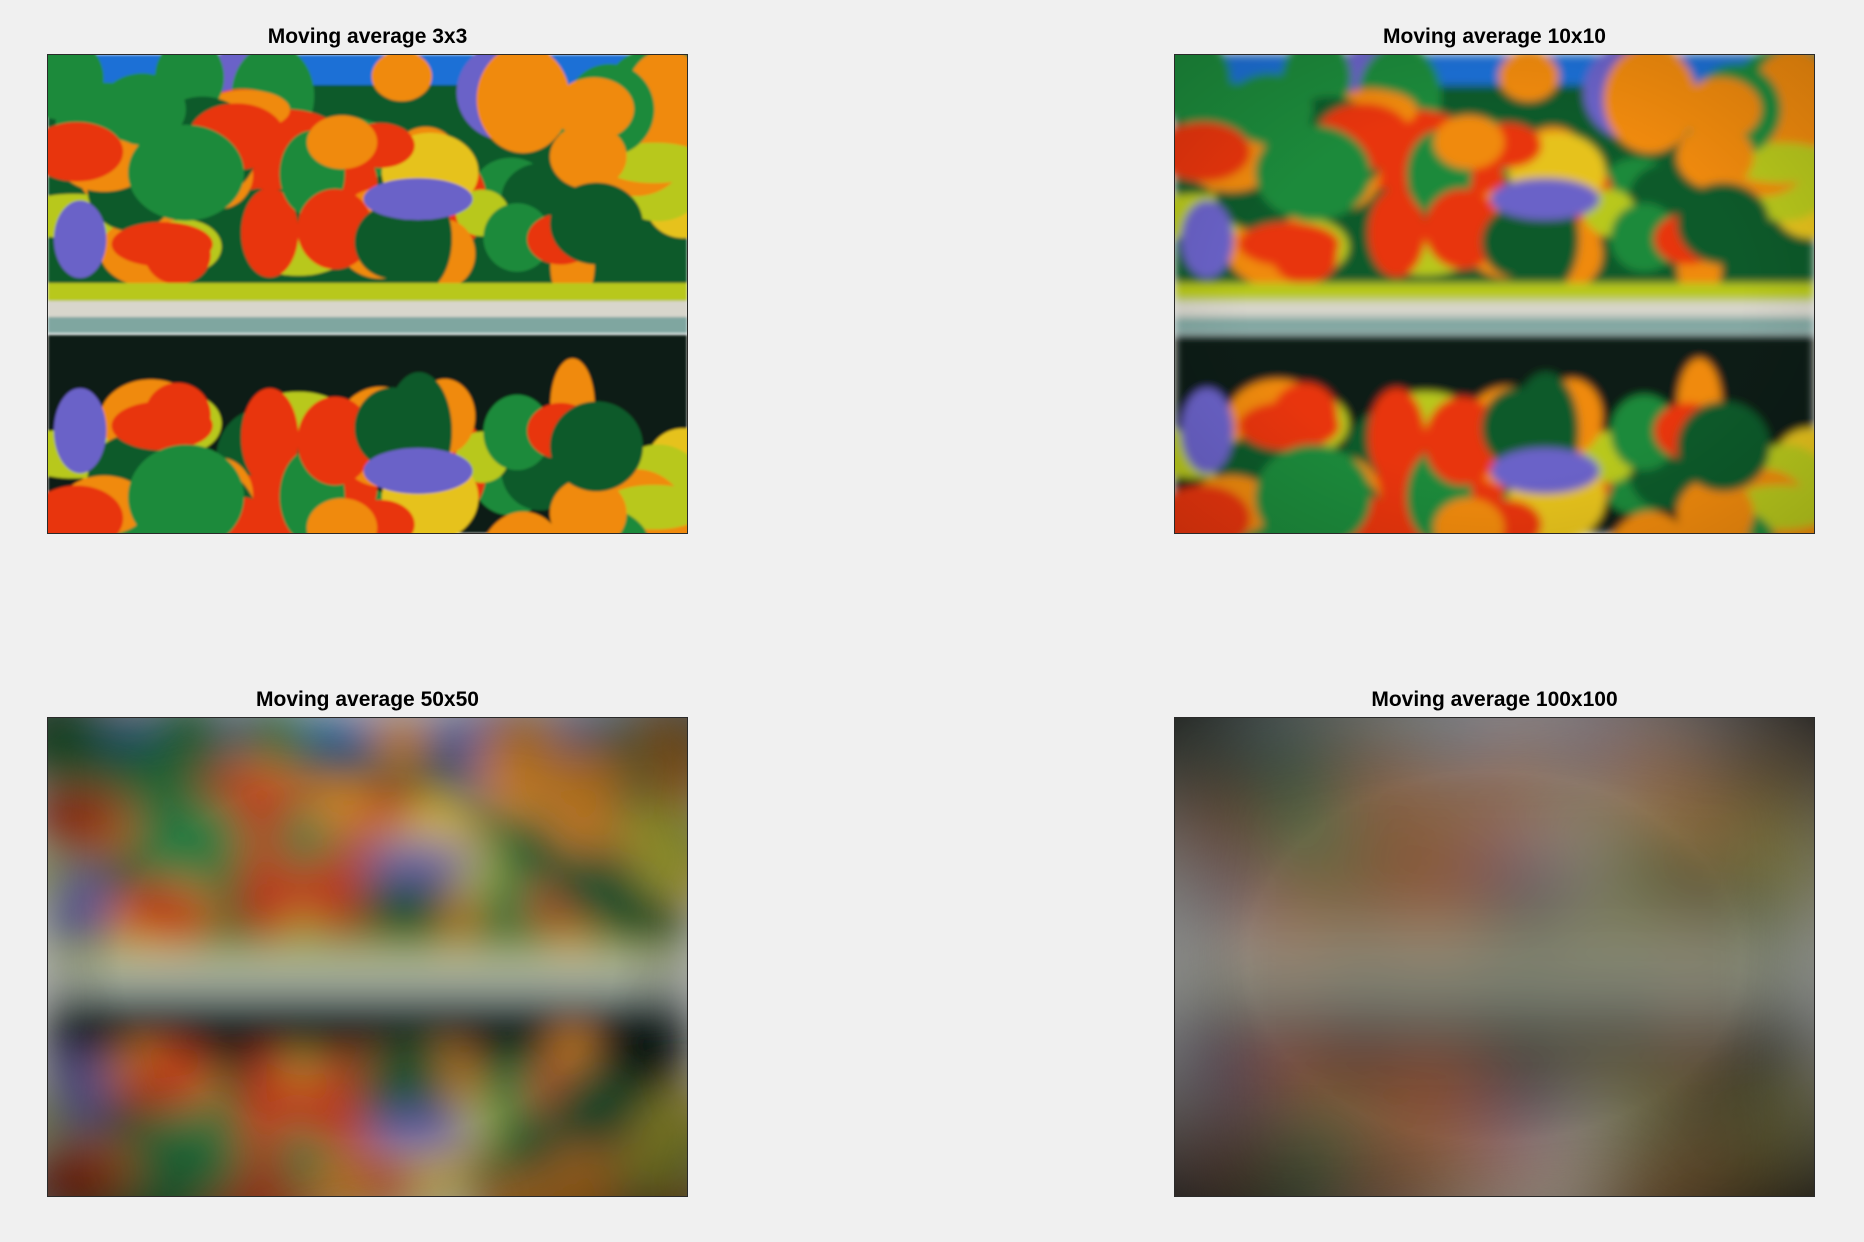 This screenshot has height=1242, width=1864. I want to click on subplot-moving-average-100x100: Moving average 100x100, so click(1494, 942).